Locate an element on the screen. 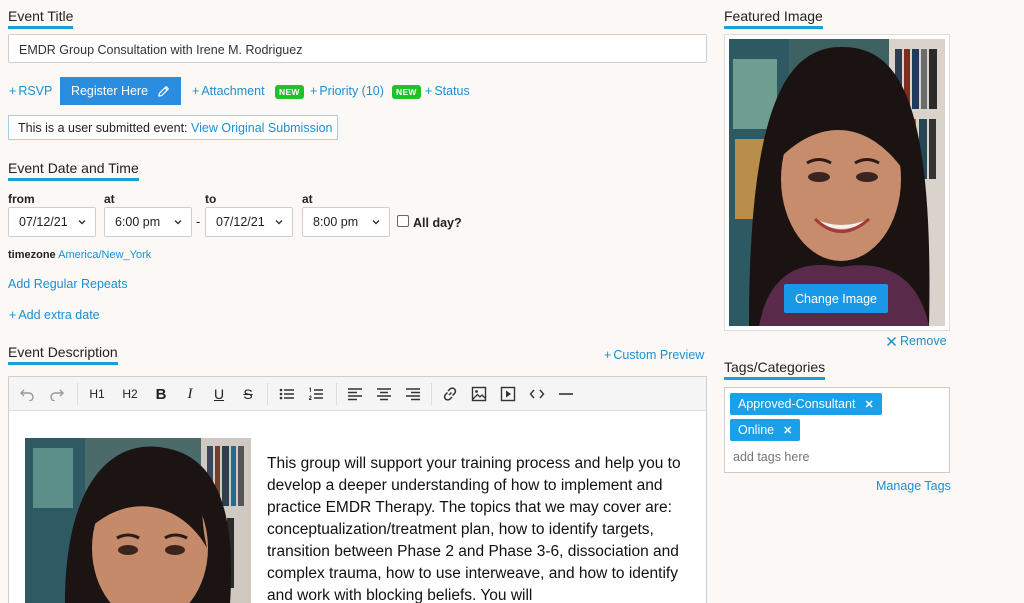 Image resolution: width=1024 pixels, height=603 pixels. strikethrough-button: S is located at coordinates (248, 394).